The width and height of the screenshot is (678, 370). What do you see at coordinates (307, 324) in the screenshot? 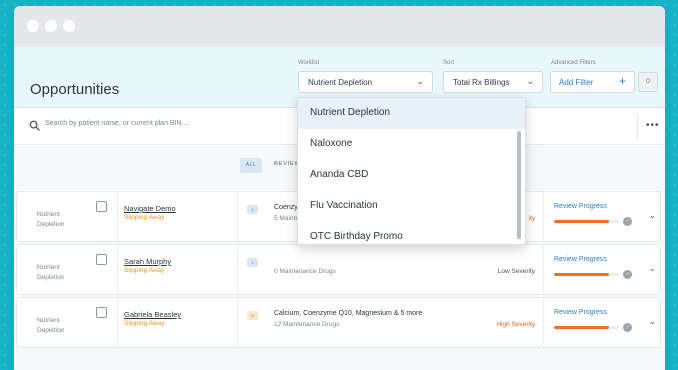
I see `drugs-count: 12 Maintenance Drugs` at bounding box center [307, 324].